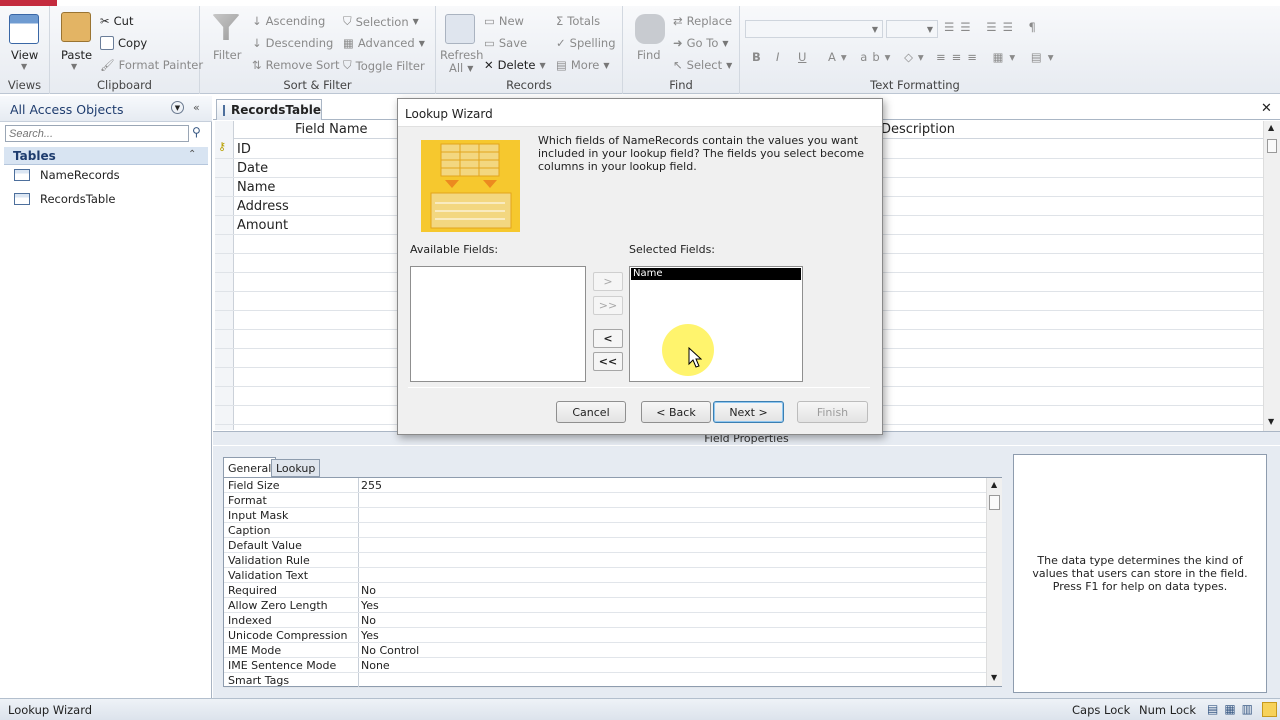  What do you see at coordinates (756, 57) in the screenshot?
I see `bold-button: B` at bounding box center [756, 57].